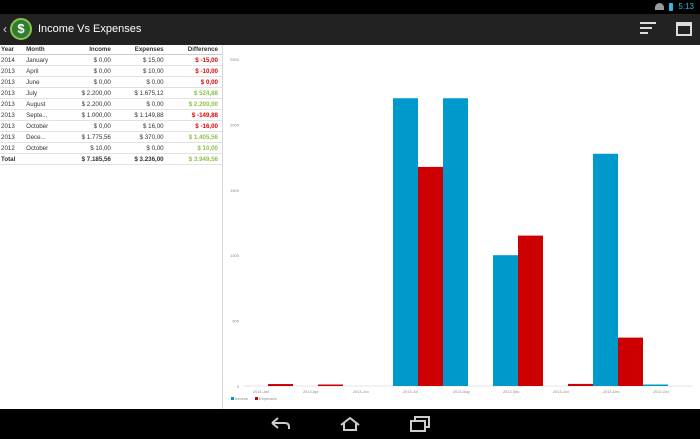 The width and height of the screenshot is (700, 439). Describe the element at coordinates (461, 392) in the screenshot. I see `x-tick-label: 2013-Aug` at that location.